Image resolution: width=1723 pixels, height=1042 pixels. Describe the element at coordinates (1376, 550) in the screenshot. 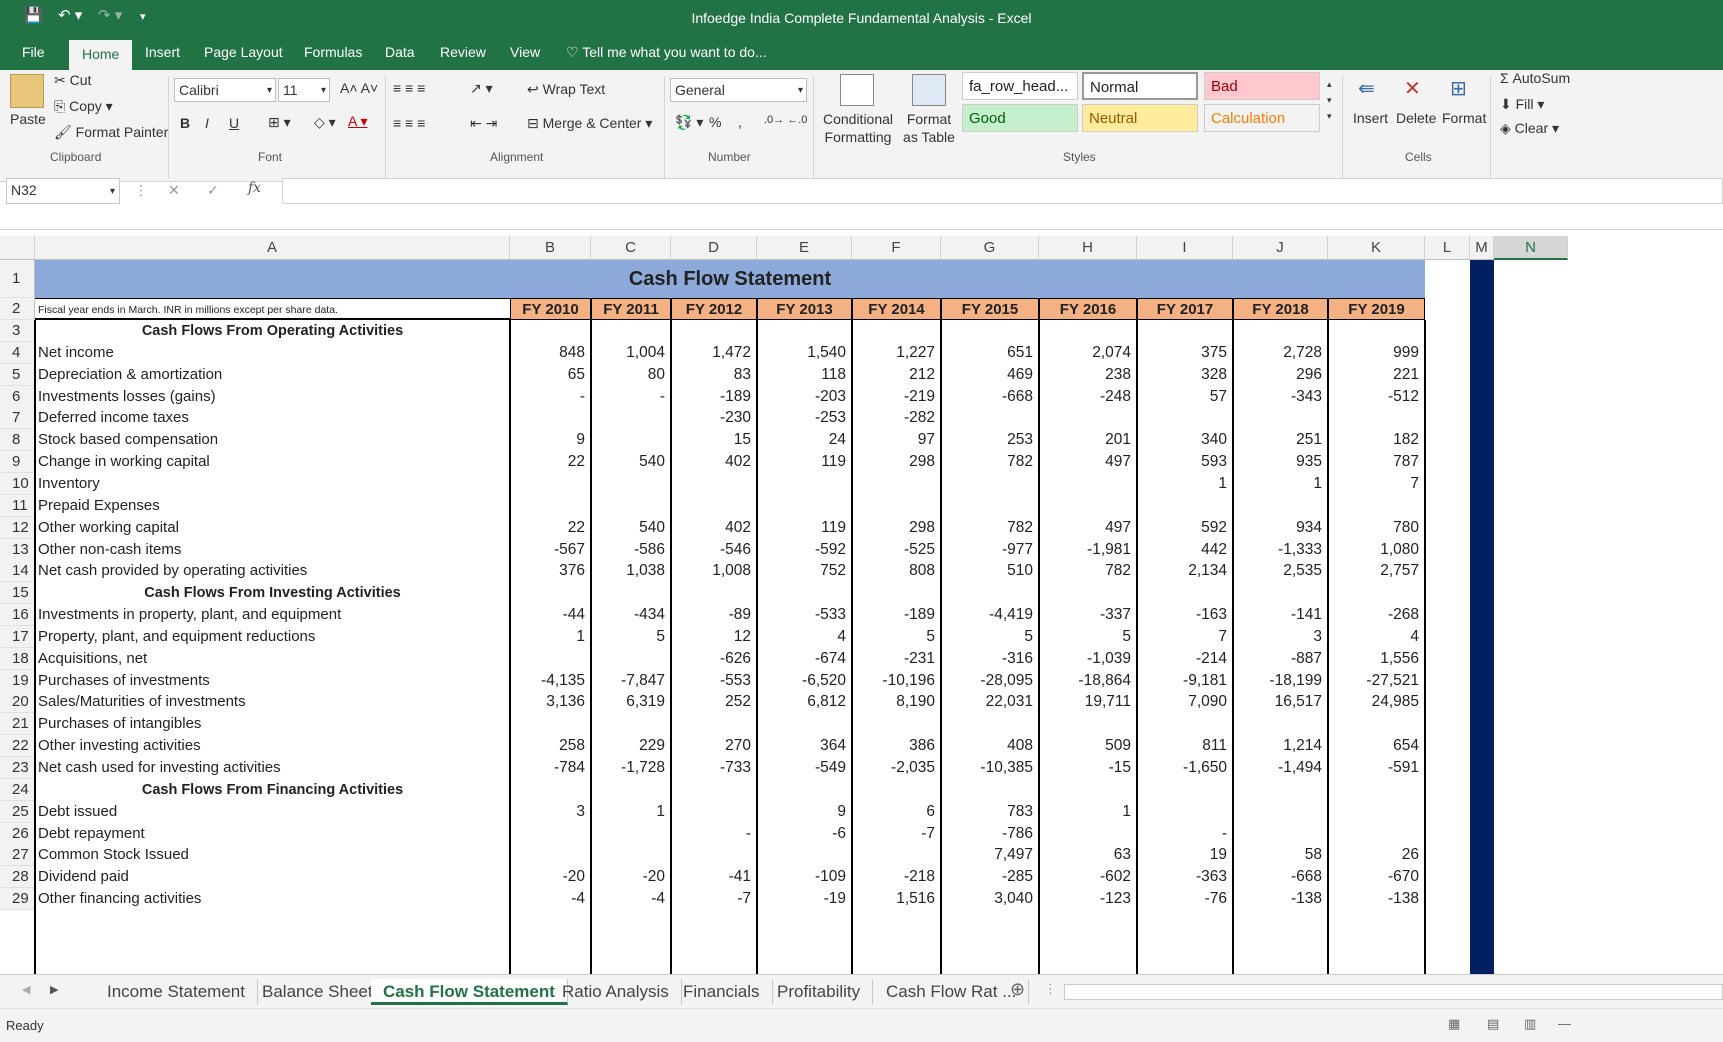

I see `value-cell: 1,080` at that location.